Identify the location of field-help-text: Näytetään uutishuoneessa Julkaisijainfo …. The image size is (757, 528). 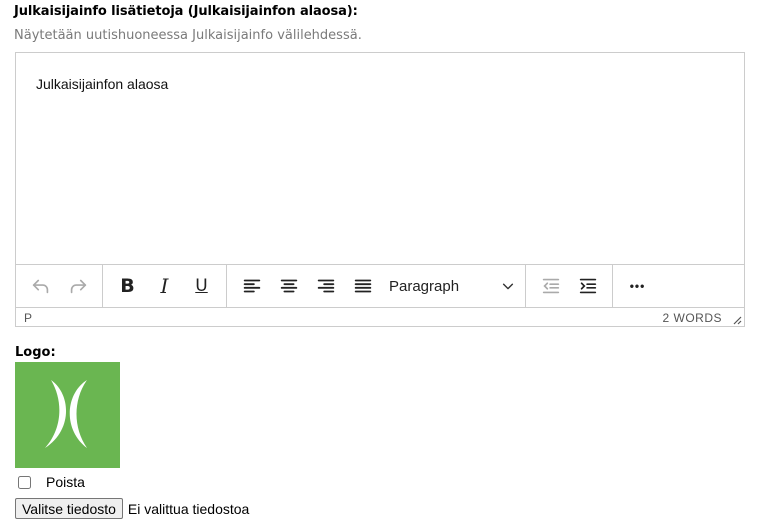
(188, 35).